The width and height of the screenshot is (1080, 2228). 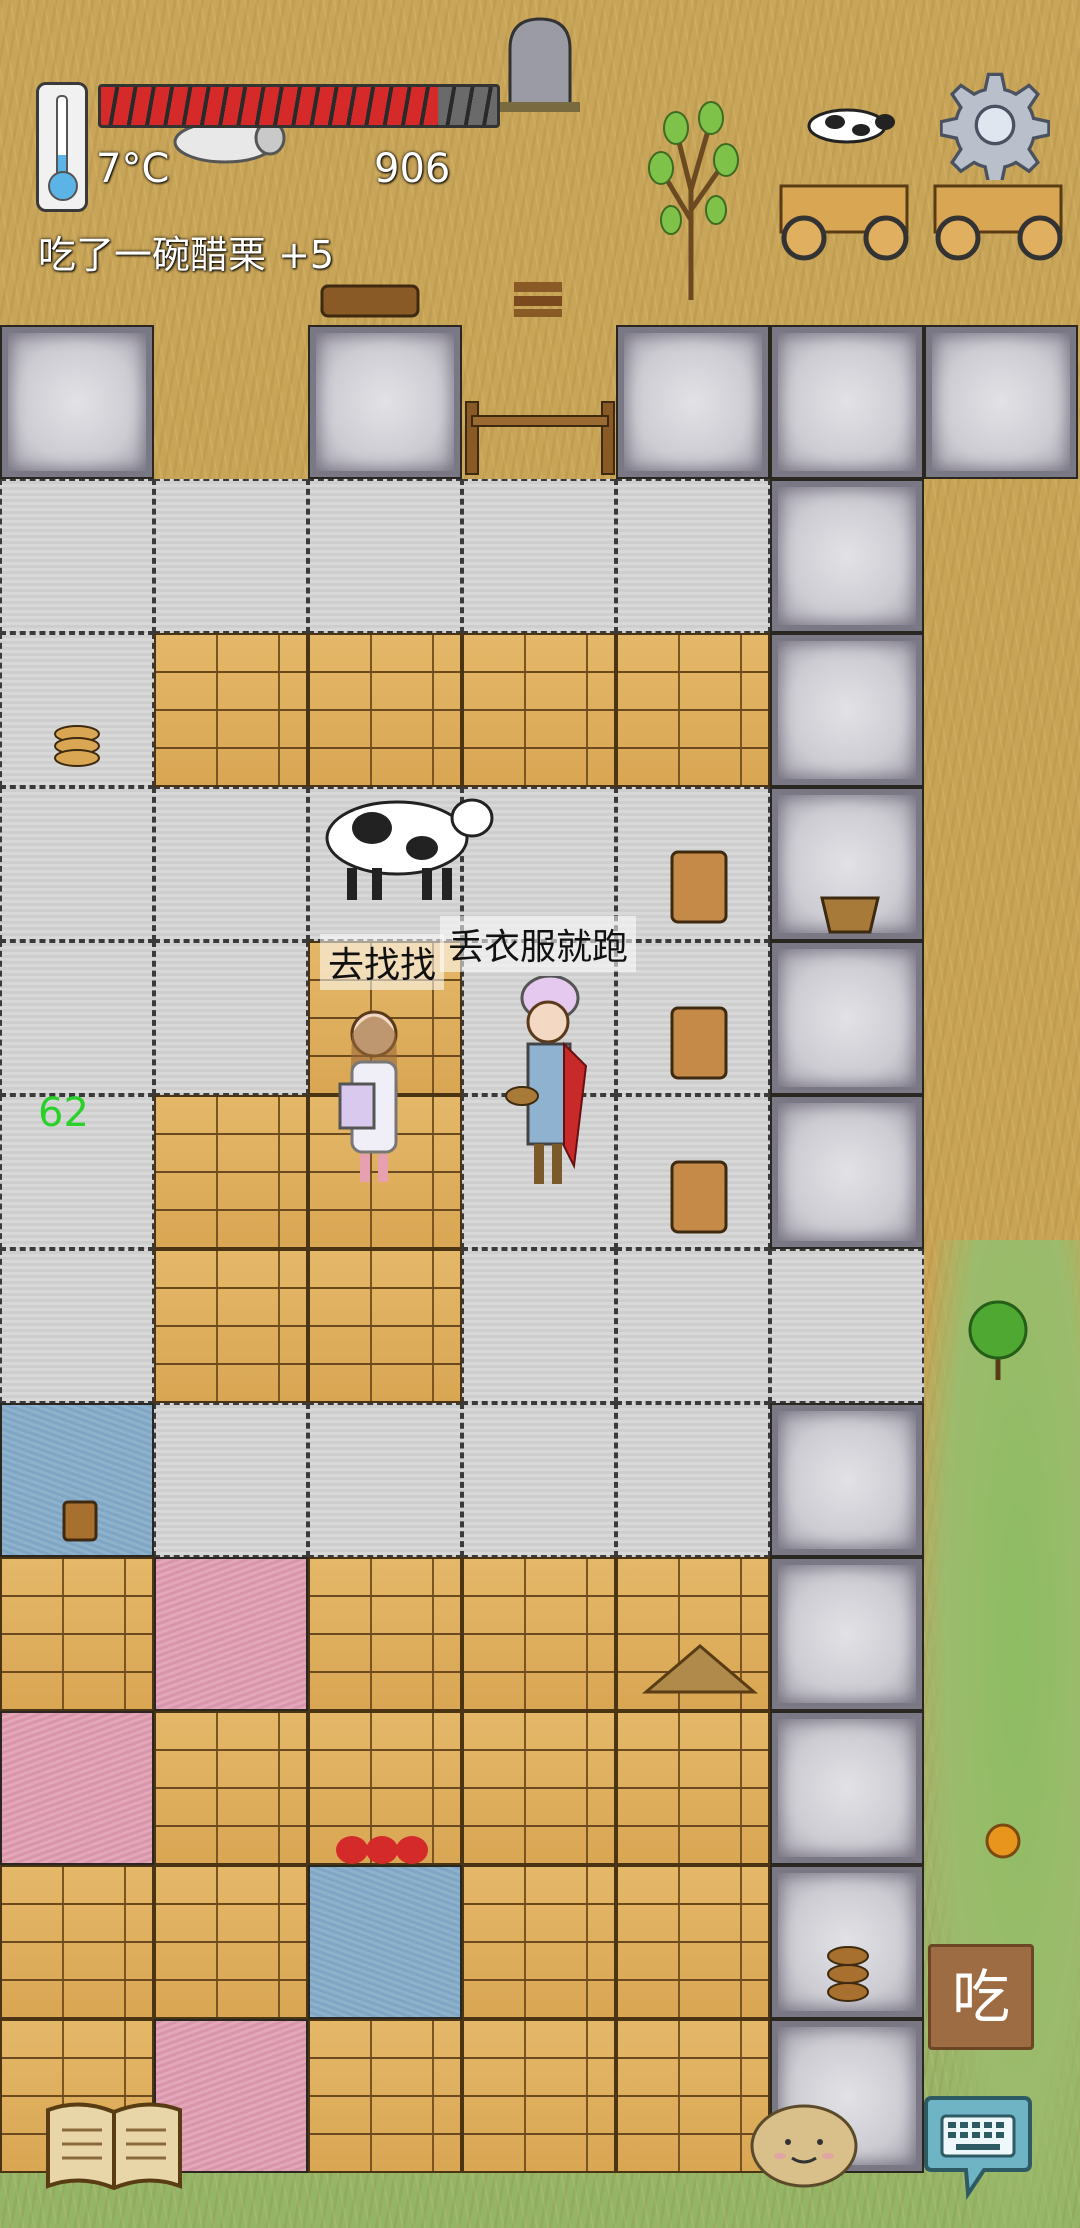 What do you see at coordinates (691, 188) in the screenshot?
I see `gooseberry-bush` at bounding box center [691, 188].